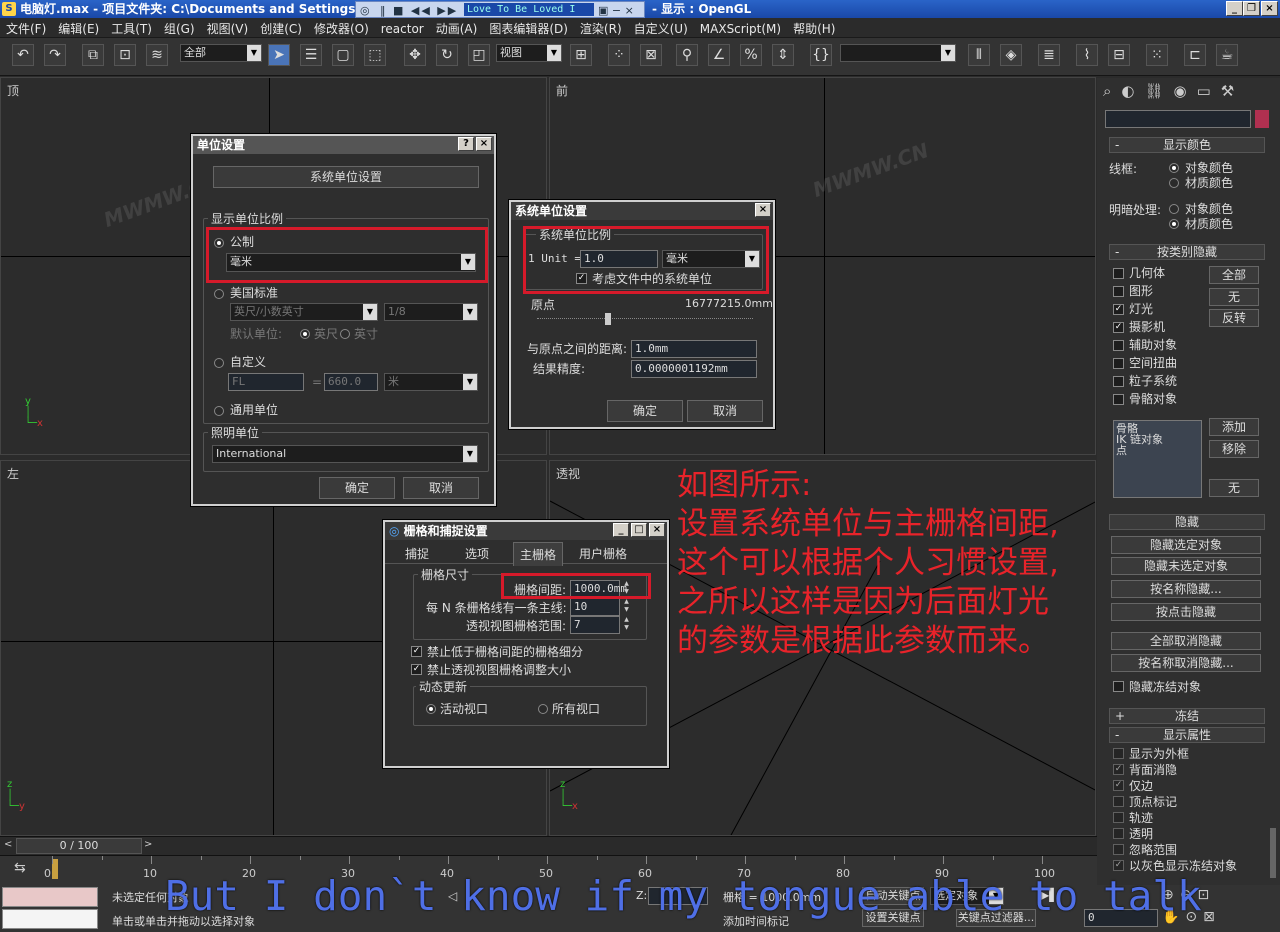  Describe the element at coordinates (1178, 119) in the screenshot. I see `object-name-field` at that location.